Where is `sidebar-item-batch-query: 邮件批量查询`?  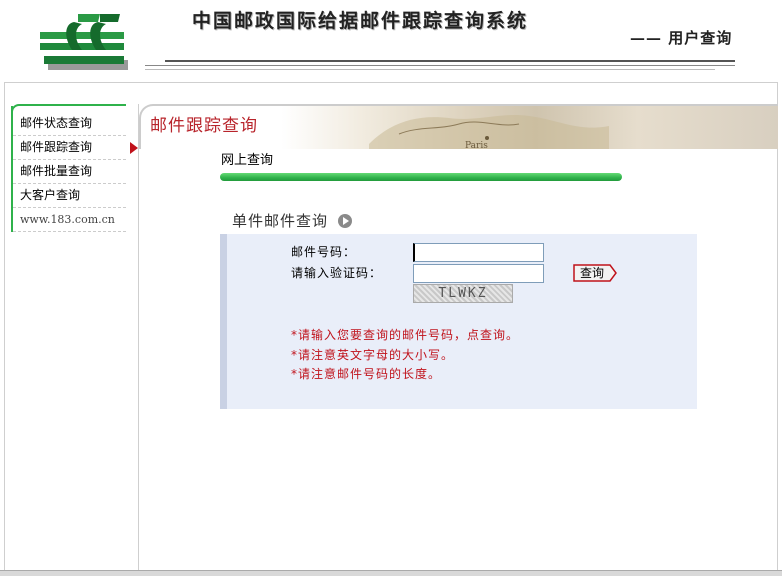
sidebar-item-batch-query: 邮件批量查询 is located at coordinates (69, 172).